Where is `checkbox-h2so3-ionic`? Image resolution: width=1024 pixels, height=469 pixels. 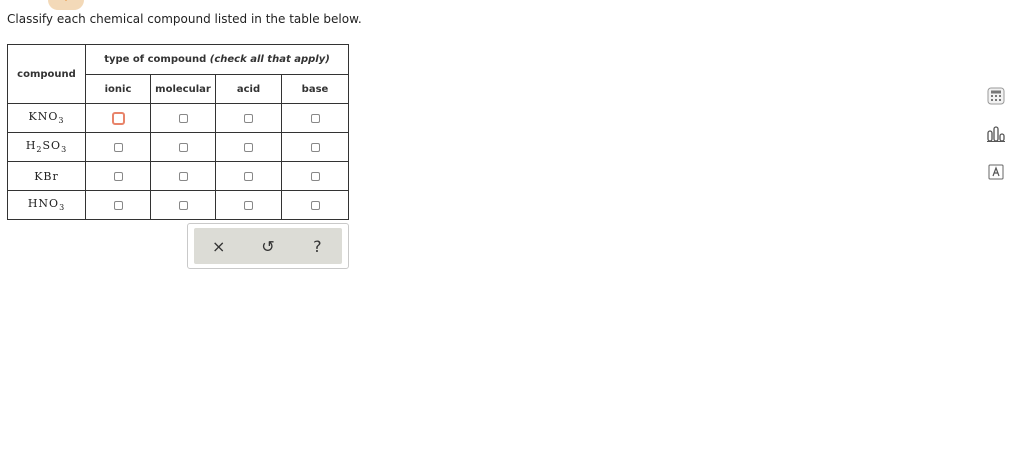 checkbox-h2so3-ionic is located at coordinates (118, 147).